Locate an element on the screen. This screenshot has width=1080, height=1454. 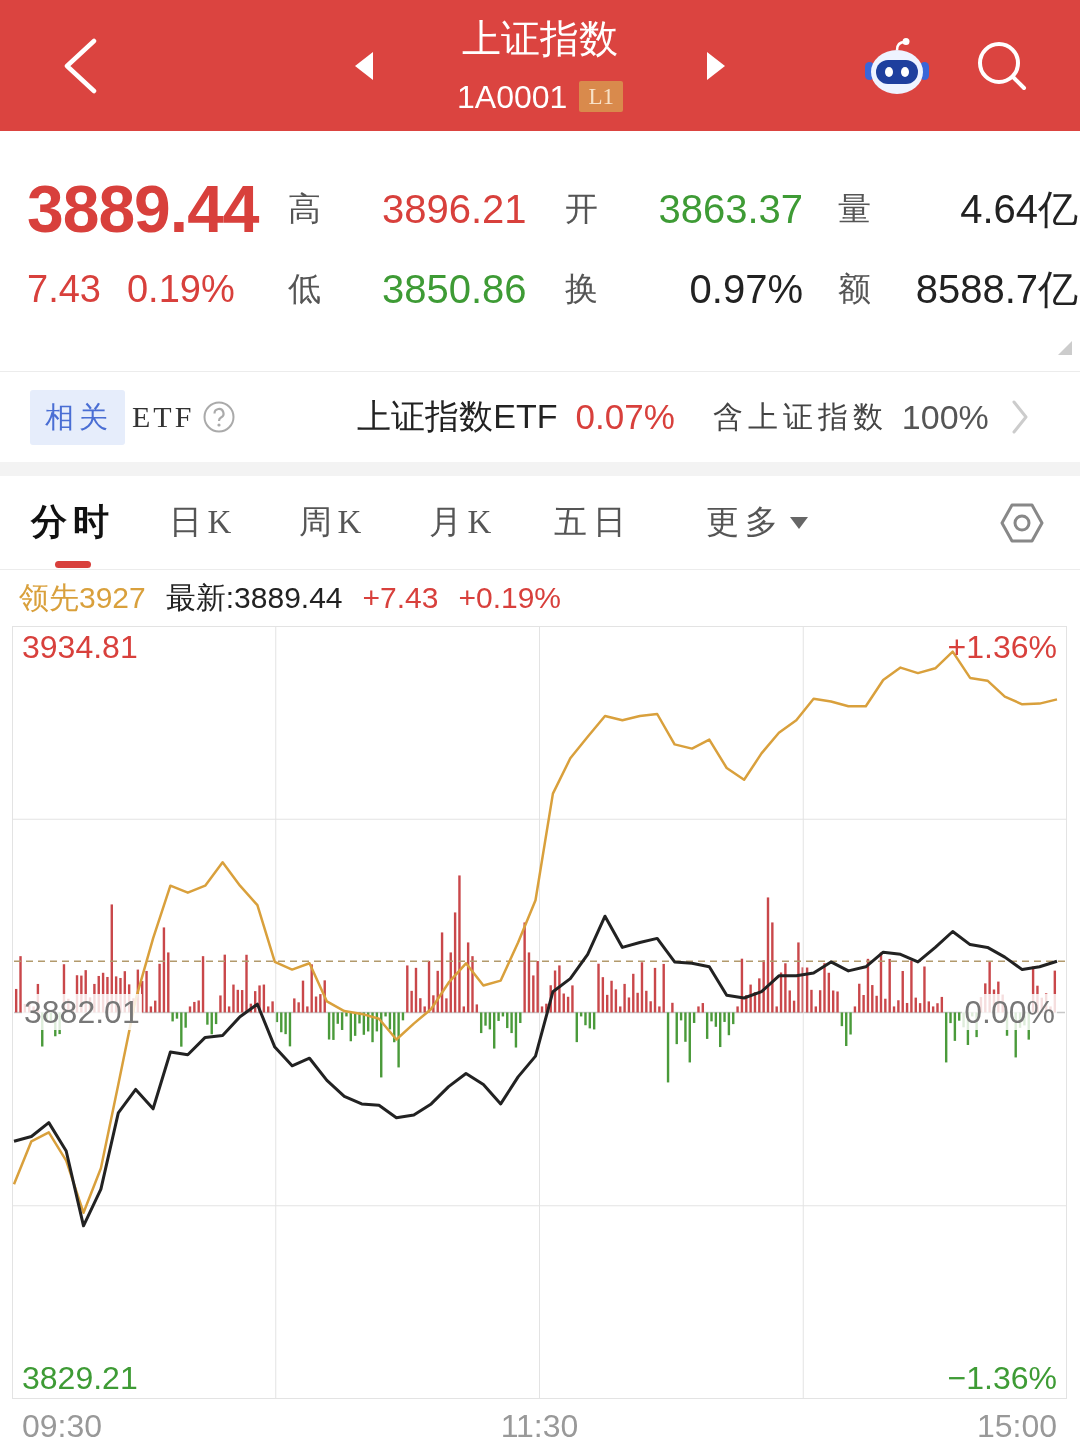
right-triangle-icon is located at coordinates (715, 65).